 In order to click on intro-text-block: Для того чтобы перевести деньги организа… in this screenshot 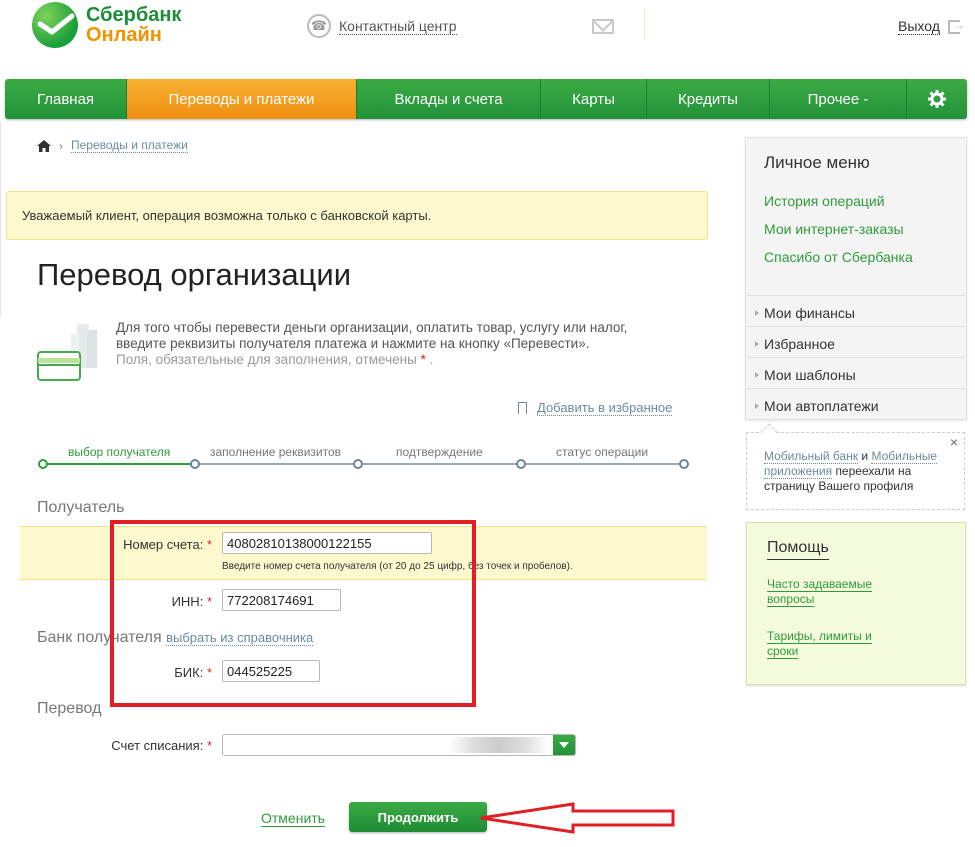, I will do `click(396, 344)`.